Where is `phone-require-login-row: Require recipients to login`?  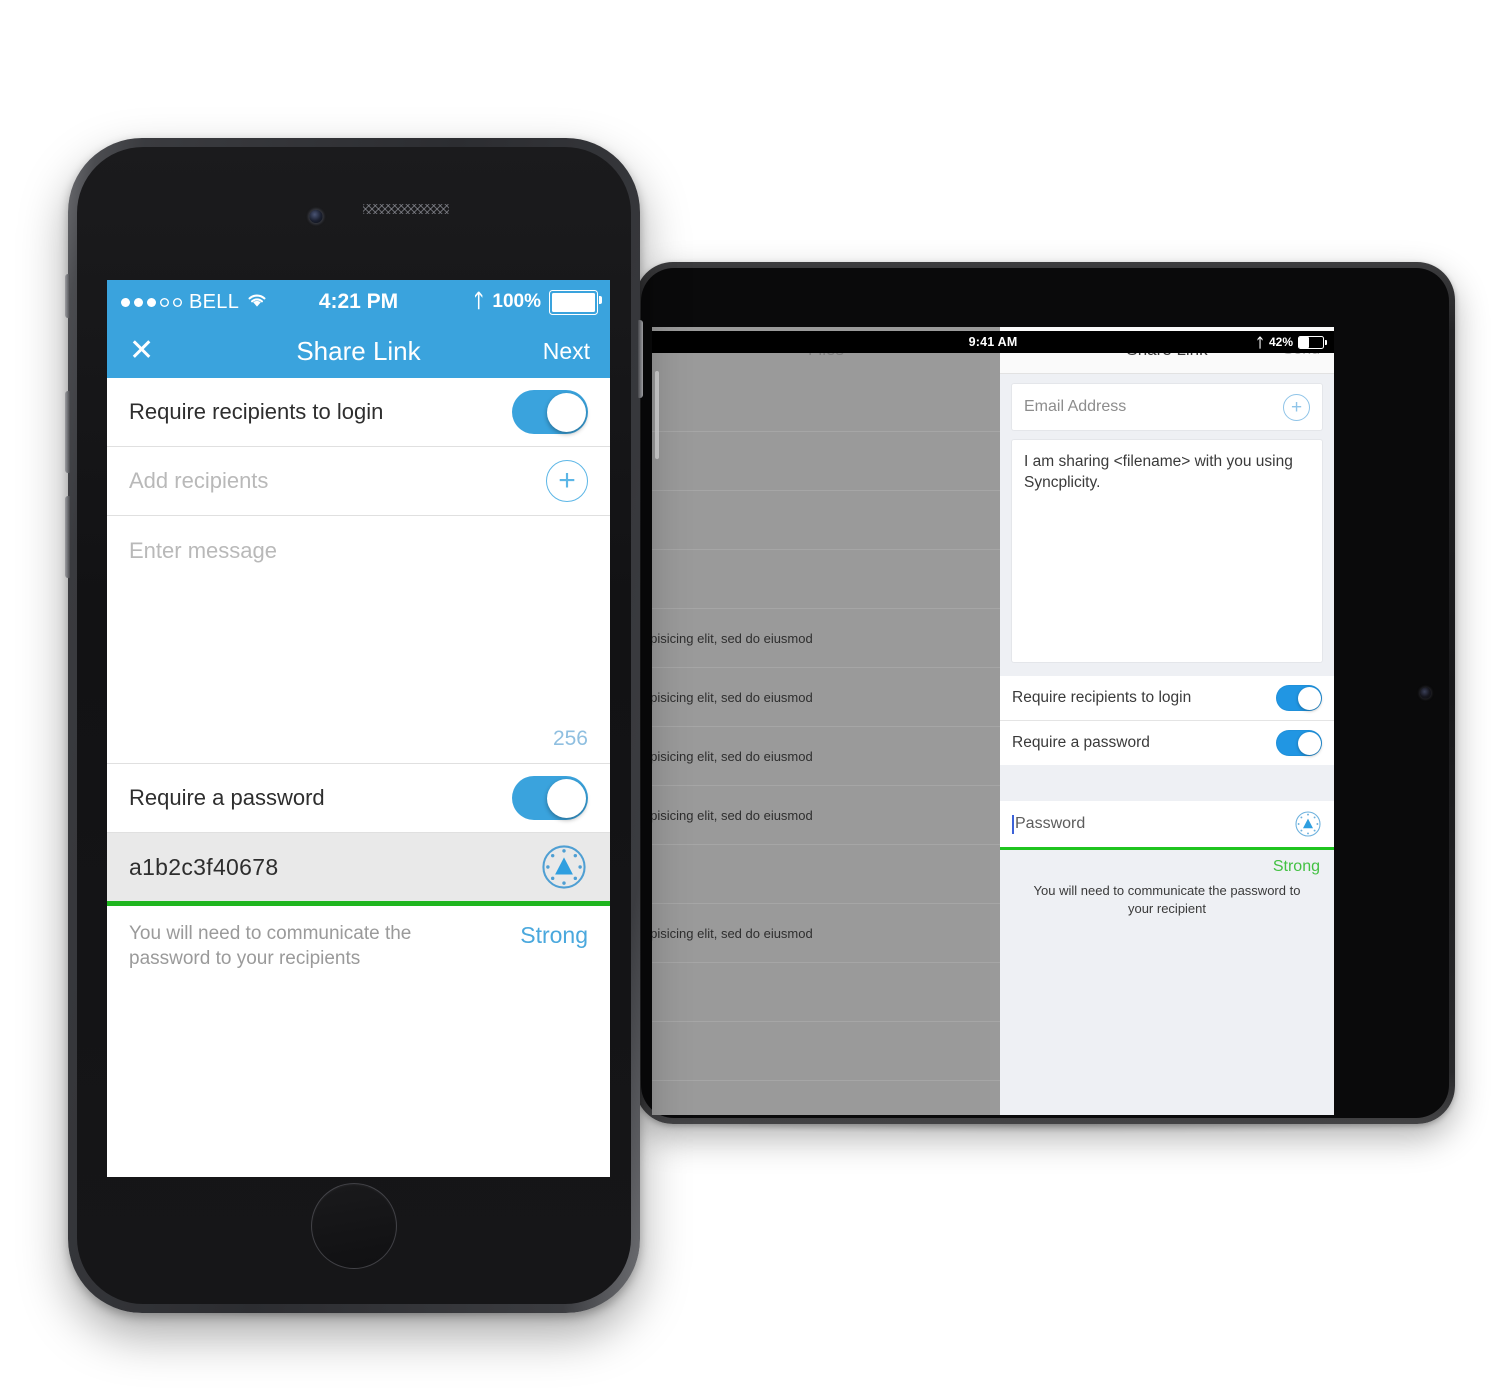 phone-require-login-row: Require recipients to login is located at coordinates (358, 412).